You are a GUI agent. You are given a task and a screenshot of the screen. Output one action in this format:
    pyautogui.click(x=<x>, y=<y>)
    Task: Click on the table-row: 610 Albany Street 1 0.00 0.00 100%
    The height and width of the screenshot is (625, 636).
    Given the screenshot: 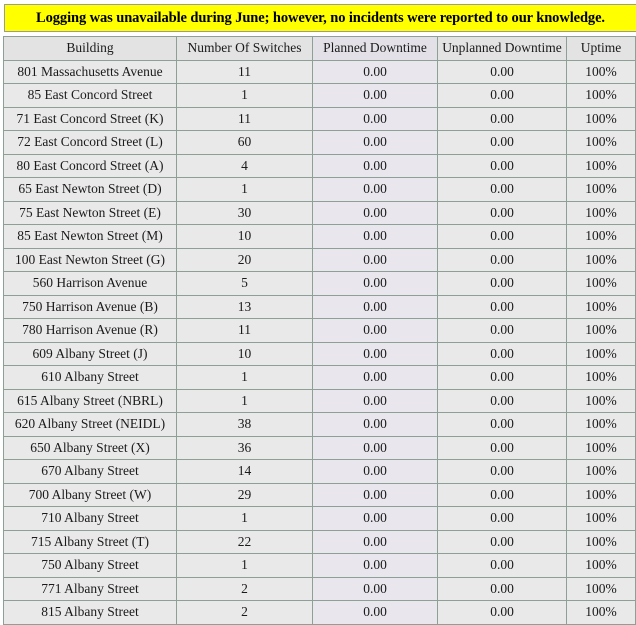 What is the action you would take?
    pyautogui.click(x=319, y=377)
    